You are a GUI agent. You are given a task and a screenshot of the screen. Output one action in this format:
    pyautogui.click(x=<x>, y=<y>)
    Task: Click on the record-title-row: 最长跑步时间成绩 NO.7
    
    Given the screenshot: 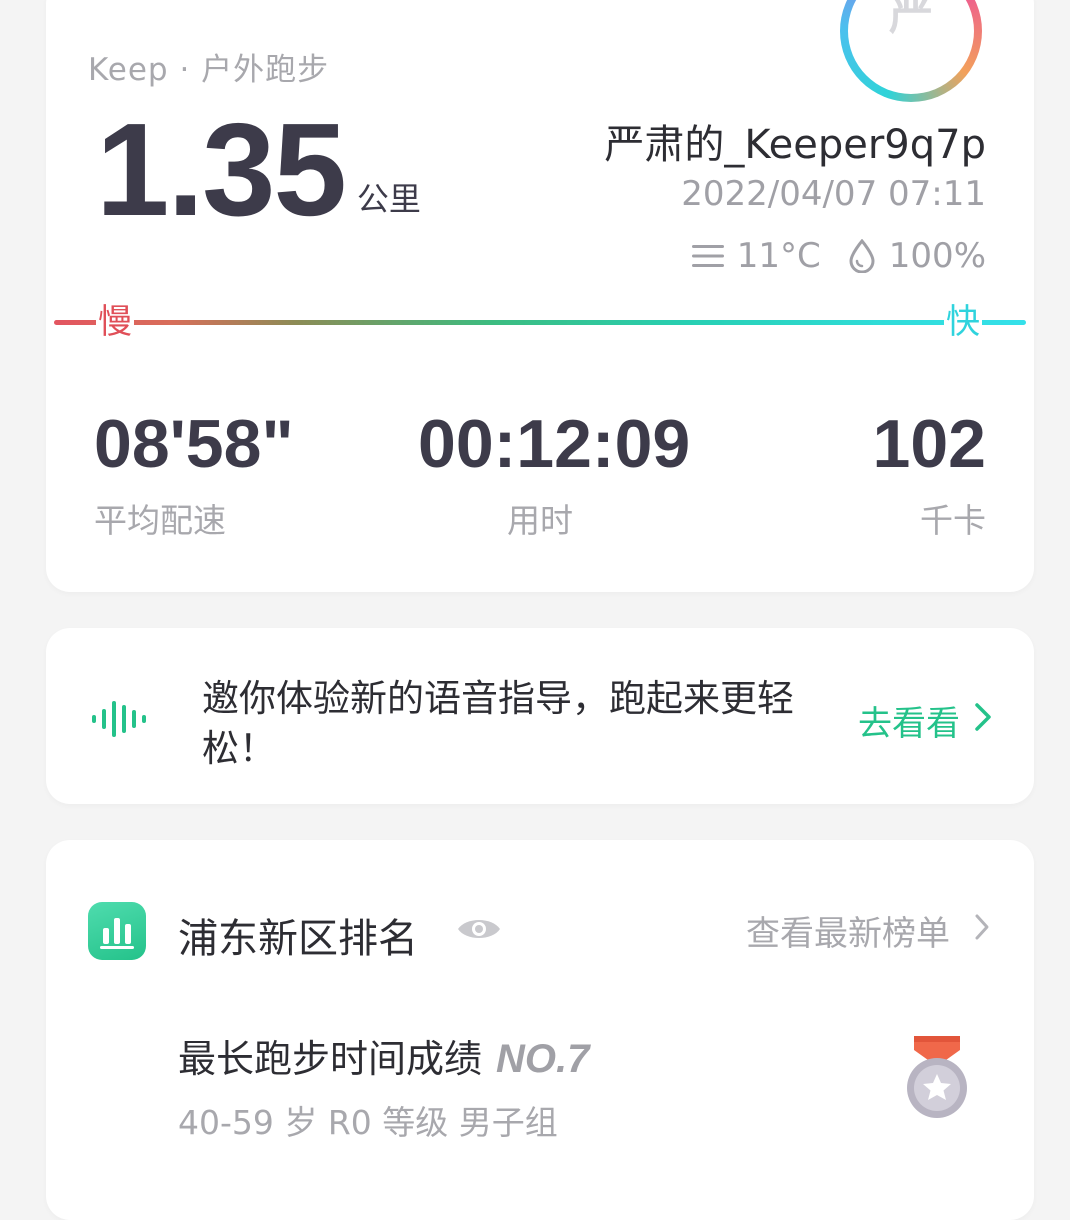 What is the action you would take?
    pyautogui.click(x=383, y=1055)
    